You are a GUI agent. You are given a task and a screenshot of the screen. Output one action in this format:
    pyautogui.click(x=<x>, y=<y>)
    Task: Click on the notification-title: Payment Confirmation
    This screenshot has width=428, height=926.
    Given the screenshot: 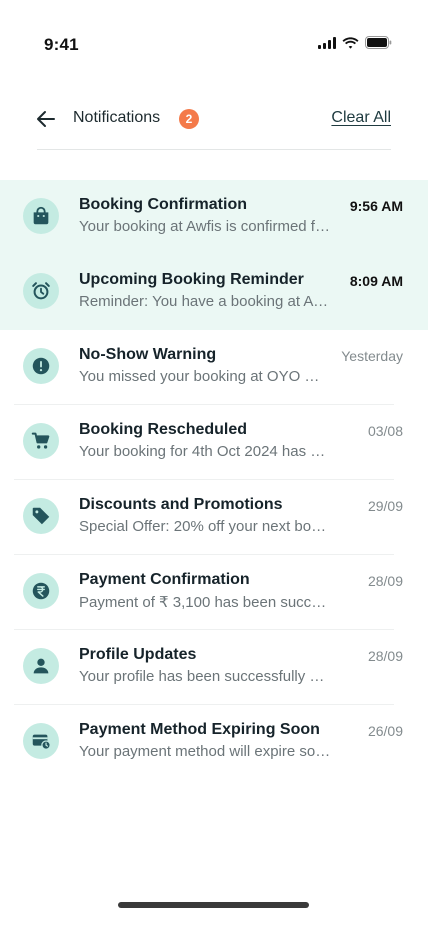 What is the action you would take?
    pyautogui.click(x=164, y=579)
    